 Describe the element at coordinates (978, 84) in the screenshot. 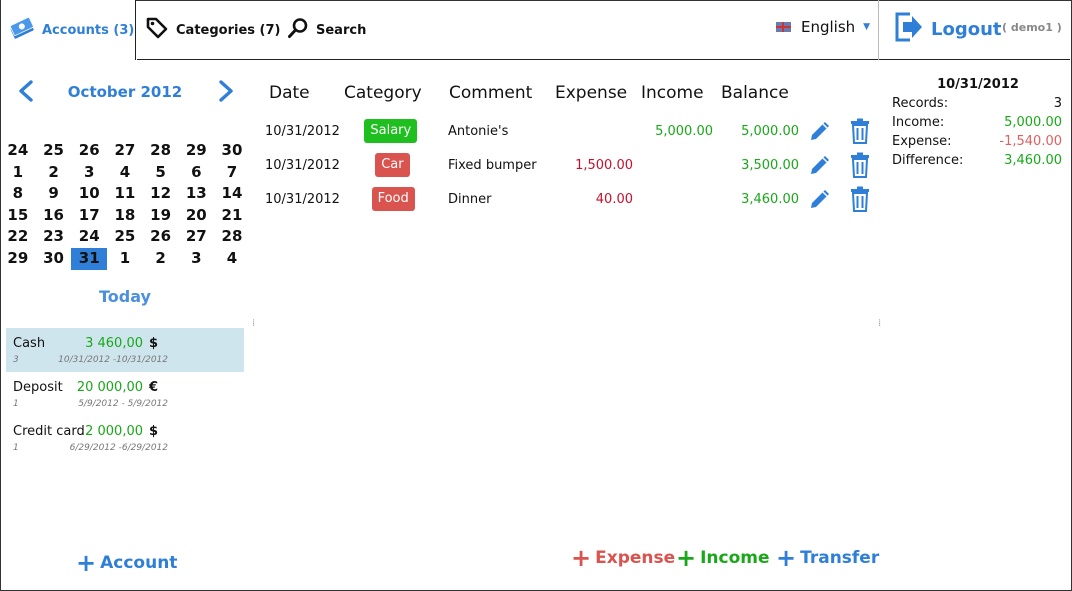

I see `summary-date: 10/31/2012` at that location.